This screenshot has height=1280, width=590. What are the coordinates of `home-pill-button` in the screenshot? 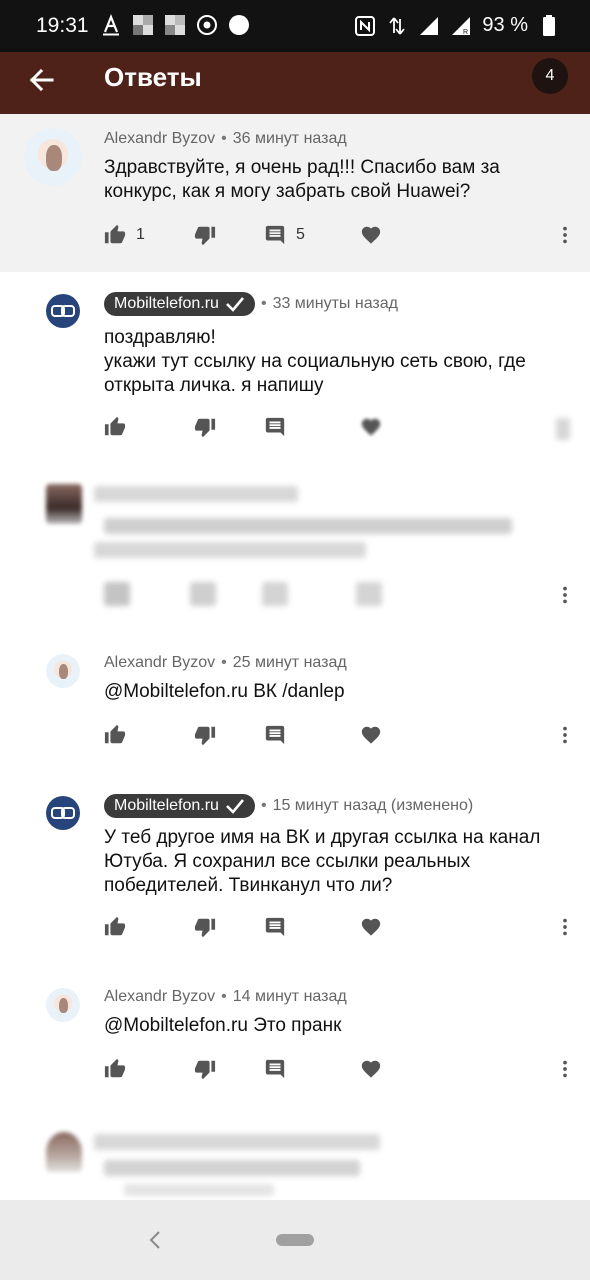 It's located at (295, 1240).